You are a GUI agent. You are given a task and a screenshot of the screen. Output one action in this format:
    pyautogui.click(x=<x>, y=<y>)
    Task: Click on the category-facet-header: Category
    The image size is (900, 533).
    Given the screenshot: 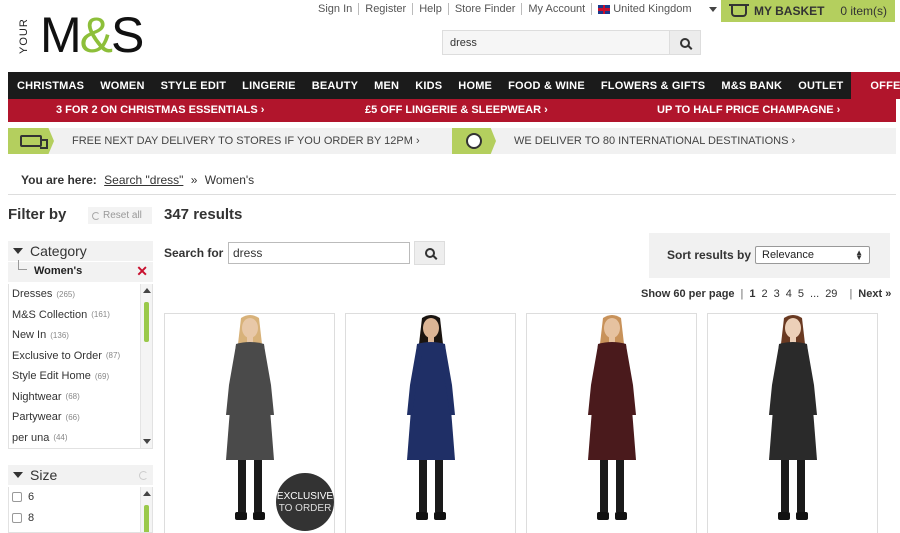 What is the action you would take?
    pyautogui.click(x=80, y=251)
    